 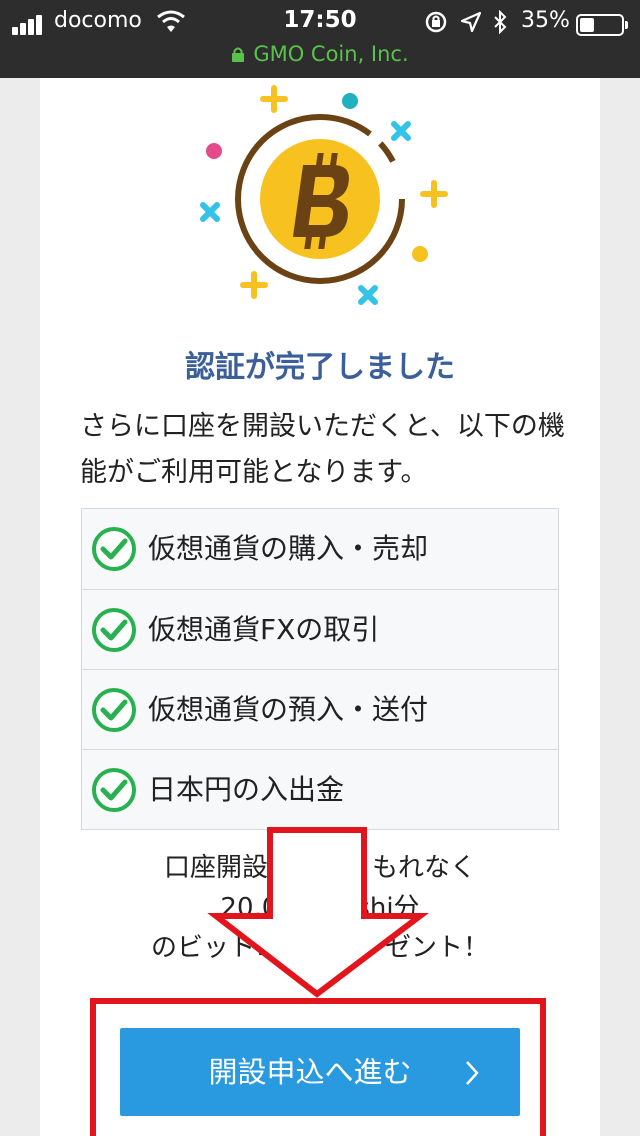 I want to click on description-text: さらに口座を開設いただくと、以下の機能がご利用可能となります。, so click(x=322, y=449).